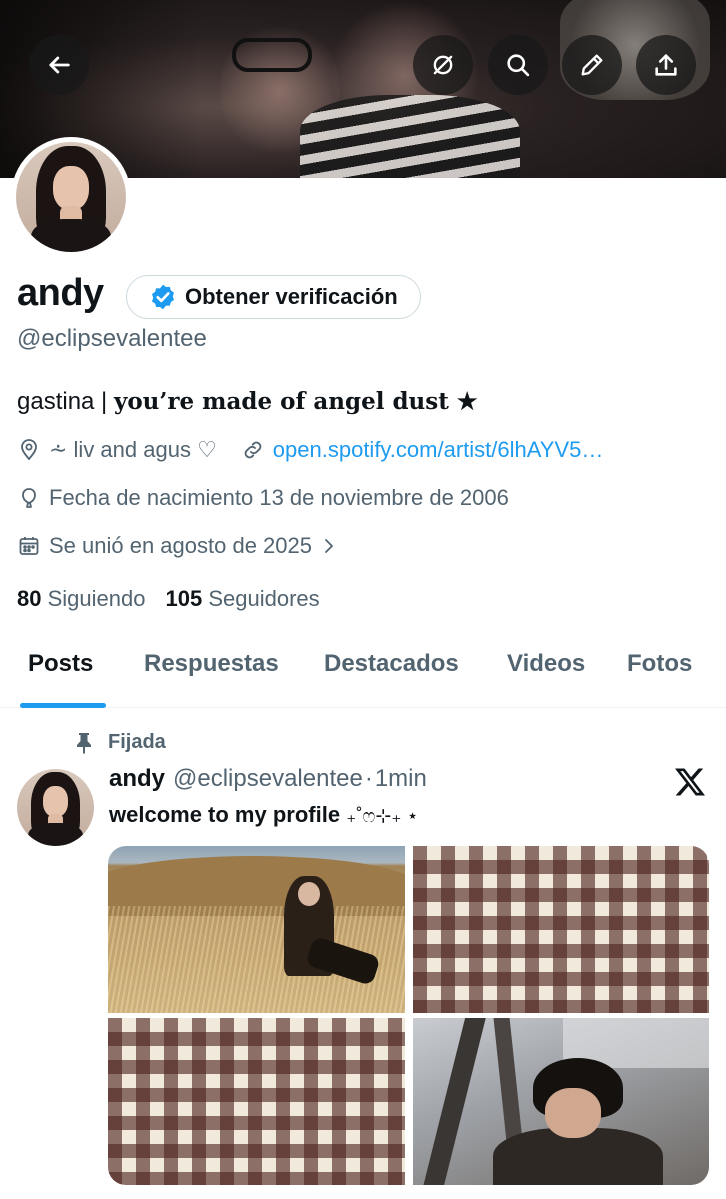 This screenshot has width=726, height=1199. I want to click on link-icon, so click(253, 450).